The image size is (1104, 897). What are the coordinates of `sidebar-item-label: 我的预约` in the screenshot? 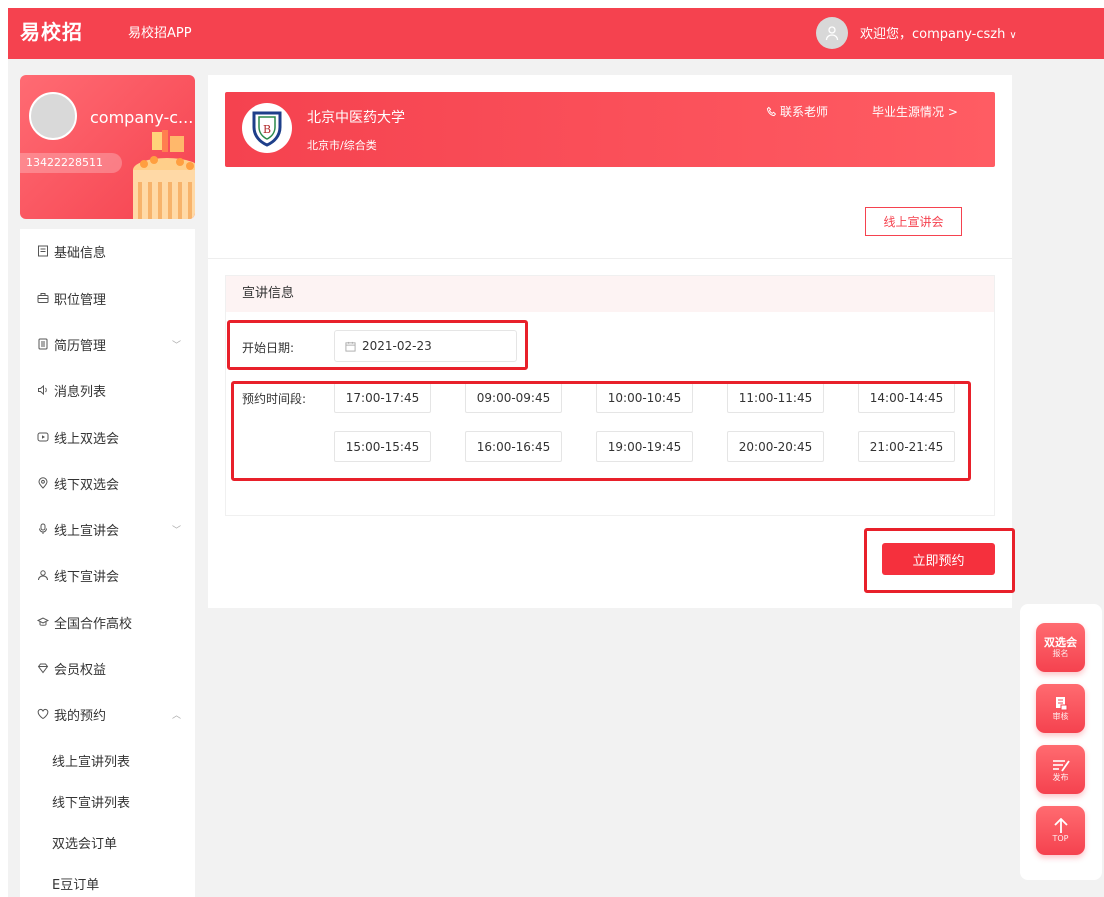 It's located at (80, 716).